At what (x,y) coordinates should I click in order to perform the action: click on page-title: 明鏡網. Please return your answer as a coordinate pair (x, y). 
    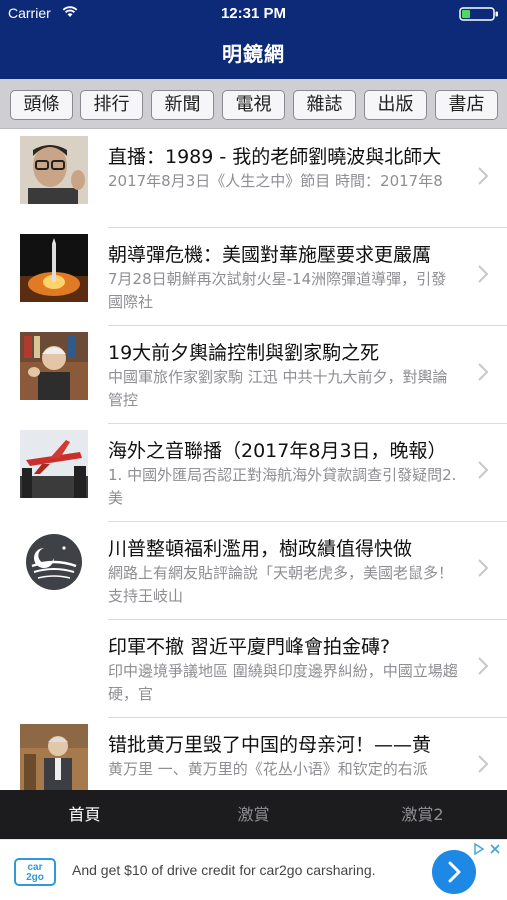
    Looking at the image, I should click on (253, 54).